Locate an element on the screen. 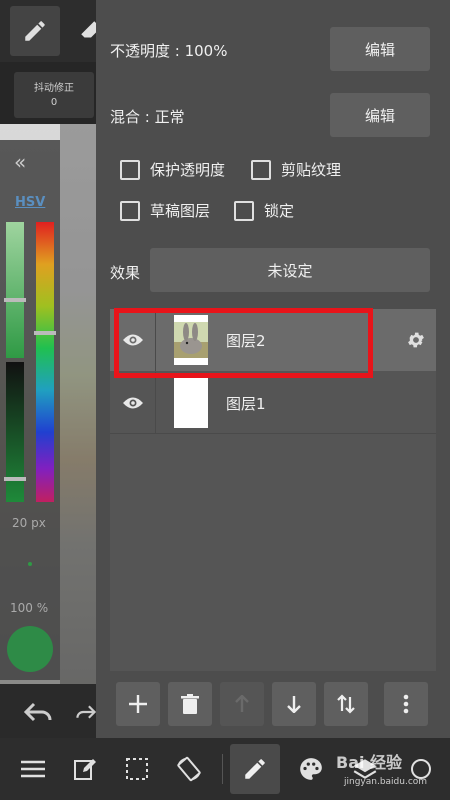 Image resolution: width=450 pixels, height=800 pixels. move-layer-up-button is located at coordinates (242, 704).